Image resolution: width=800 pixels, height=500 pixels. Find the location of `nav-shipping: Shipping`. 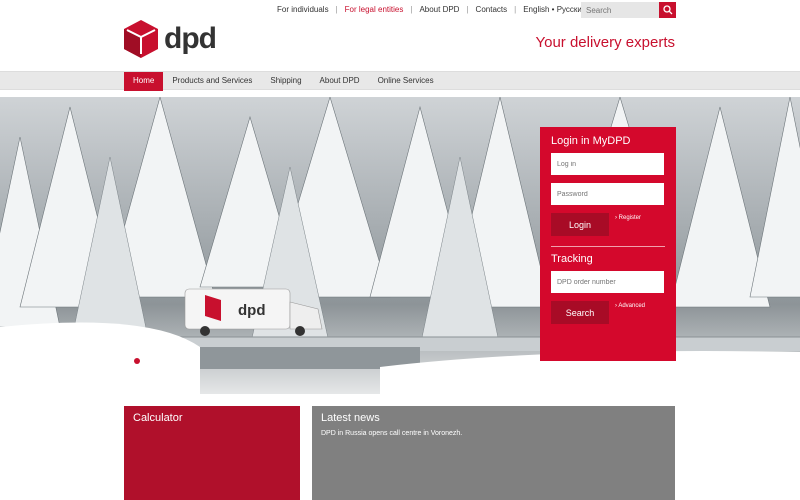

nav-shipping: Shipping is located at coordinates (285, 81).